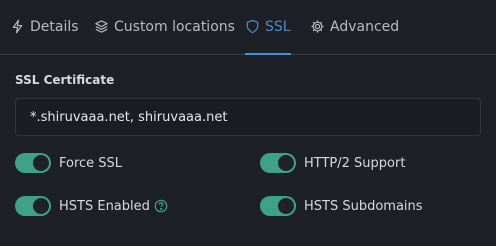 This screenshot has width=496, height=246. I want to click on hsts-subdomains-toggle-row: HSTS Subdomains, so click(341, 206).